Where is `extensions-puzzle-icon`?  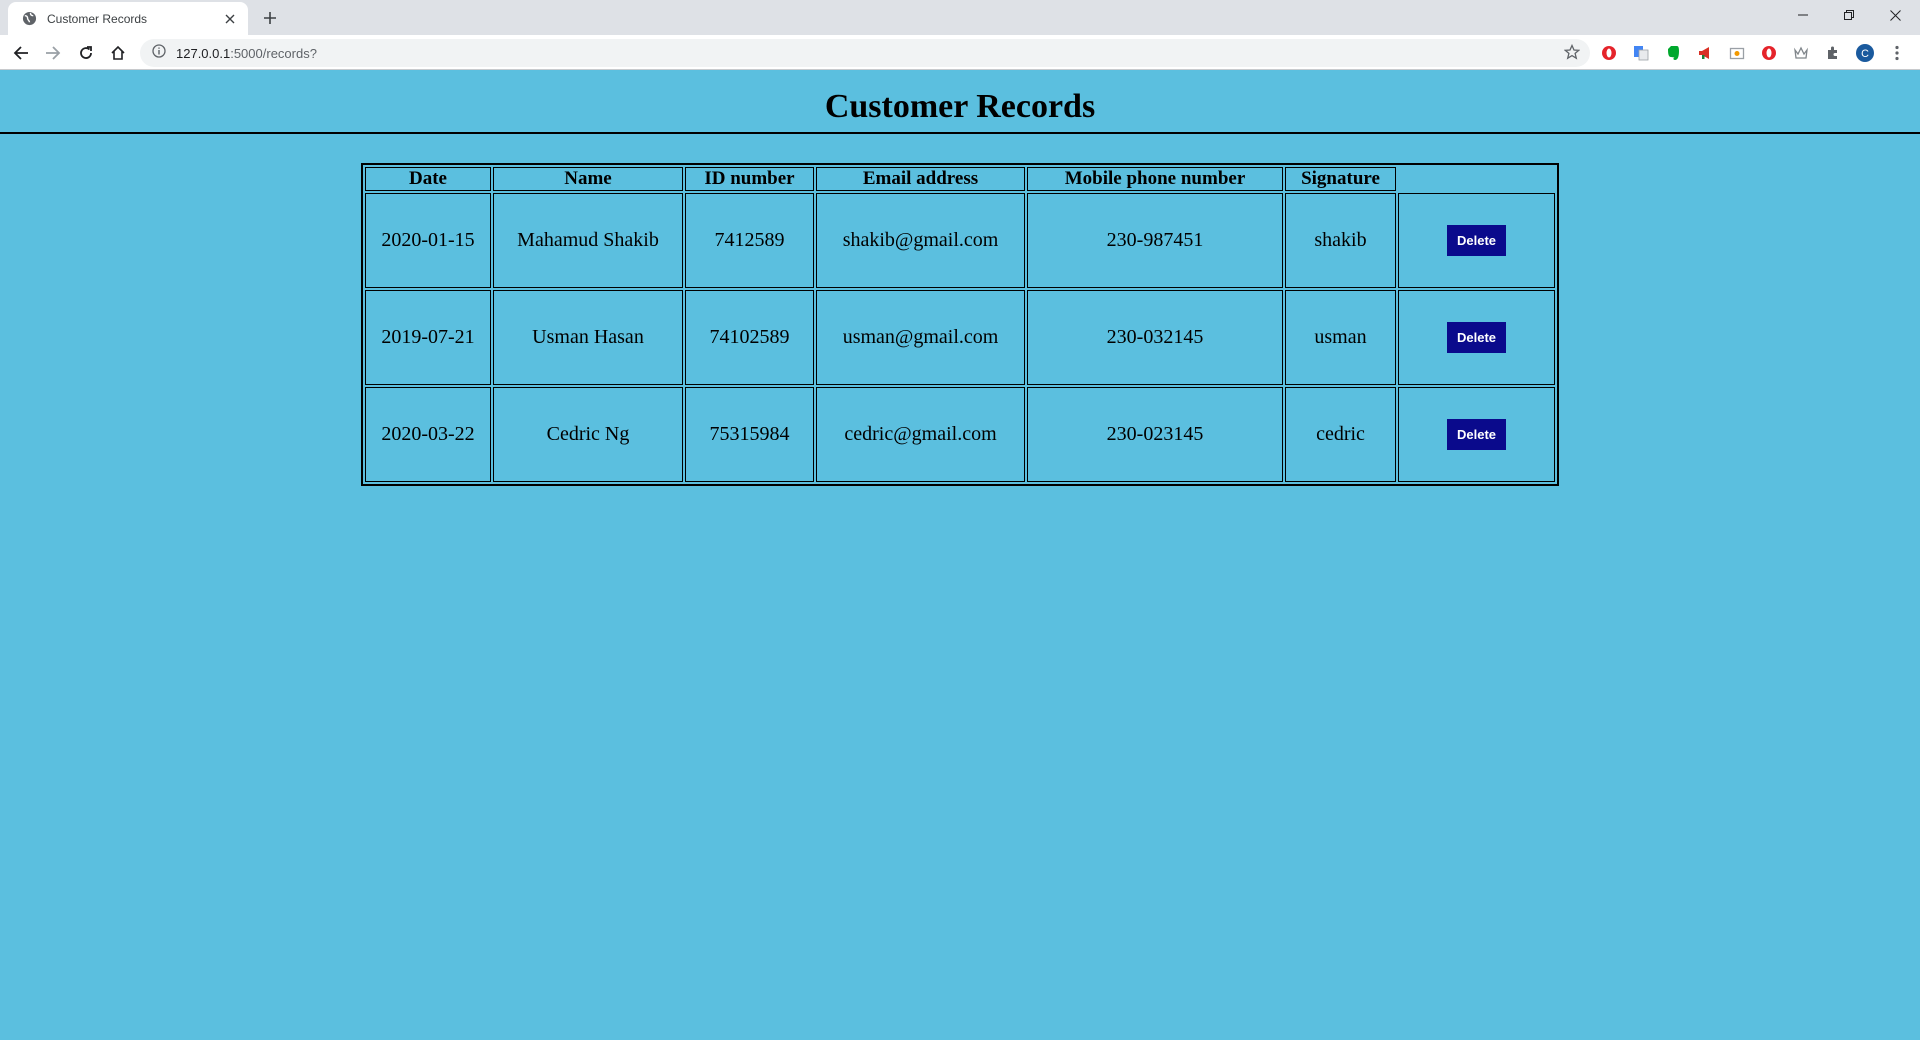
extensions-puzzle-icon is located at coordinates (1833, 53).